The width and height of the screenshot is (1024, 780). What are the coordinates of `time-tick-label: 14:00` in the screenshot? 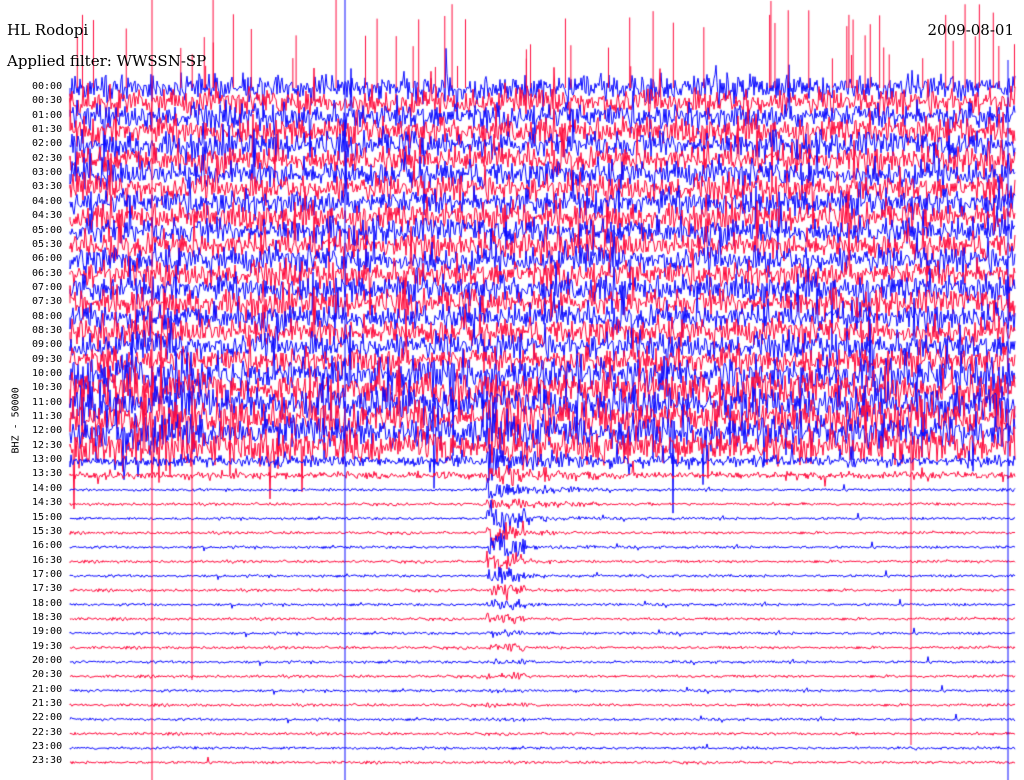 It's located at (47, 488).